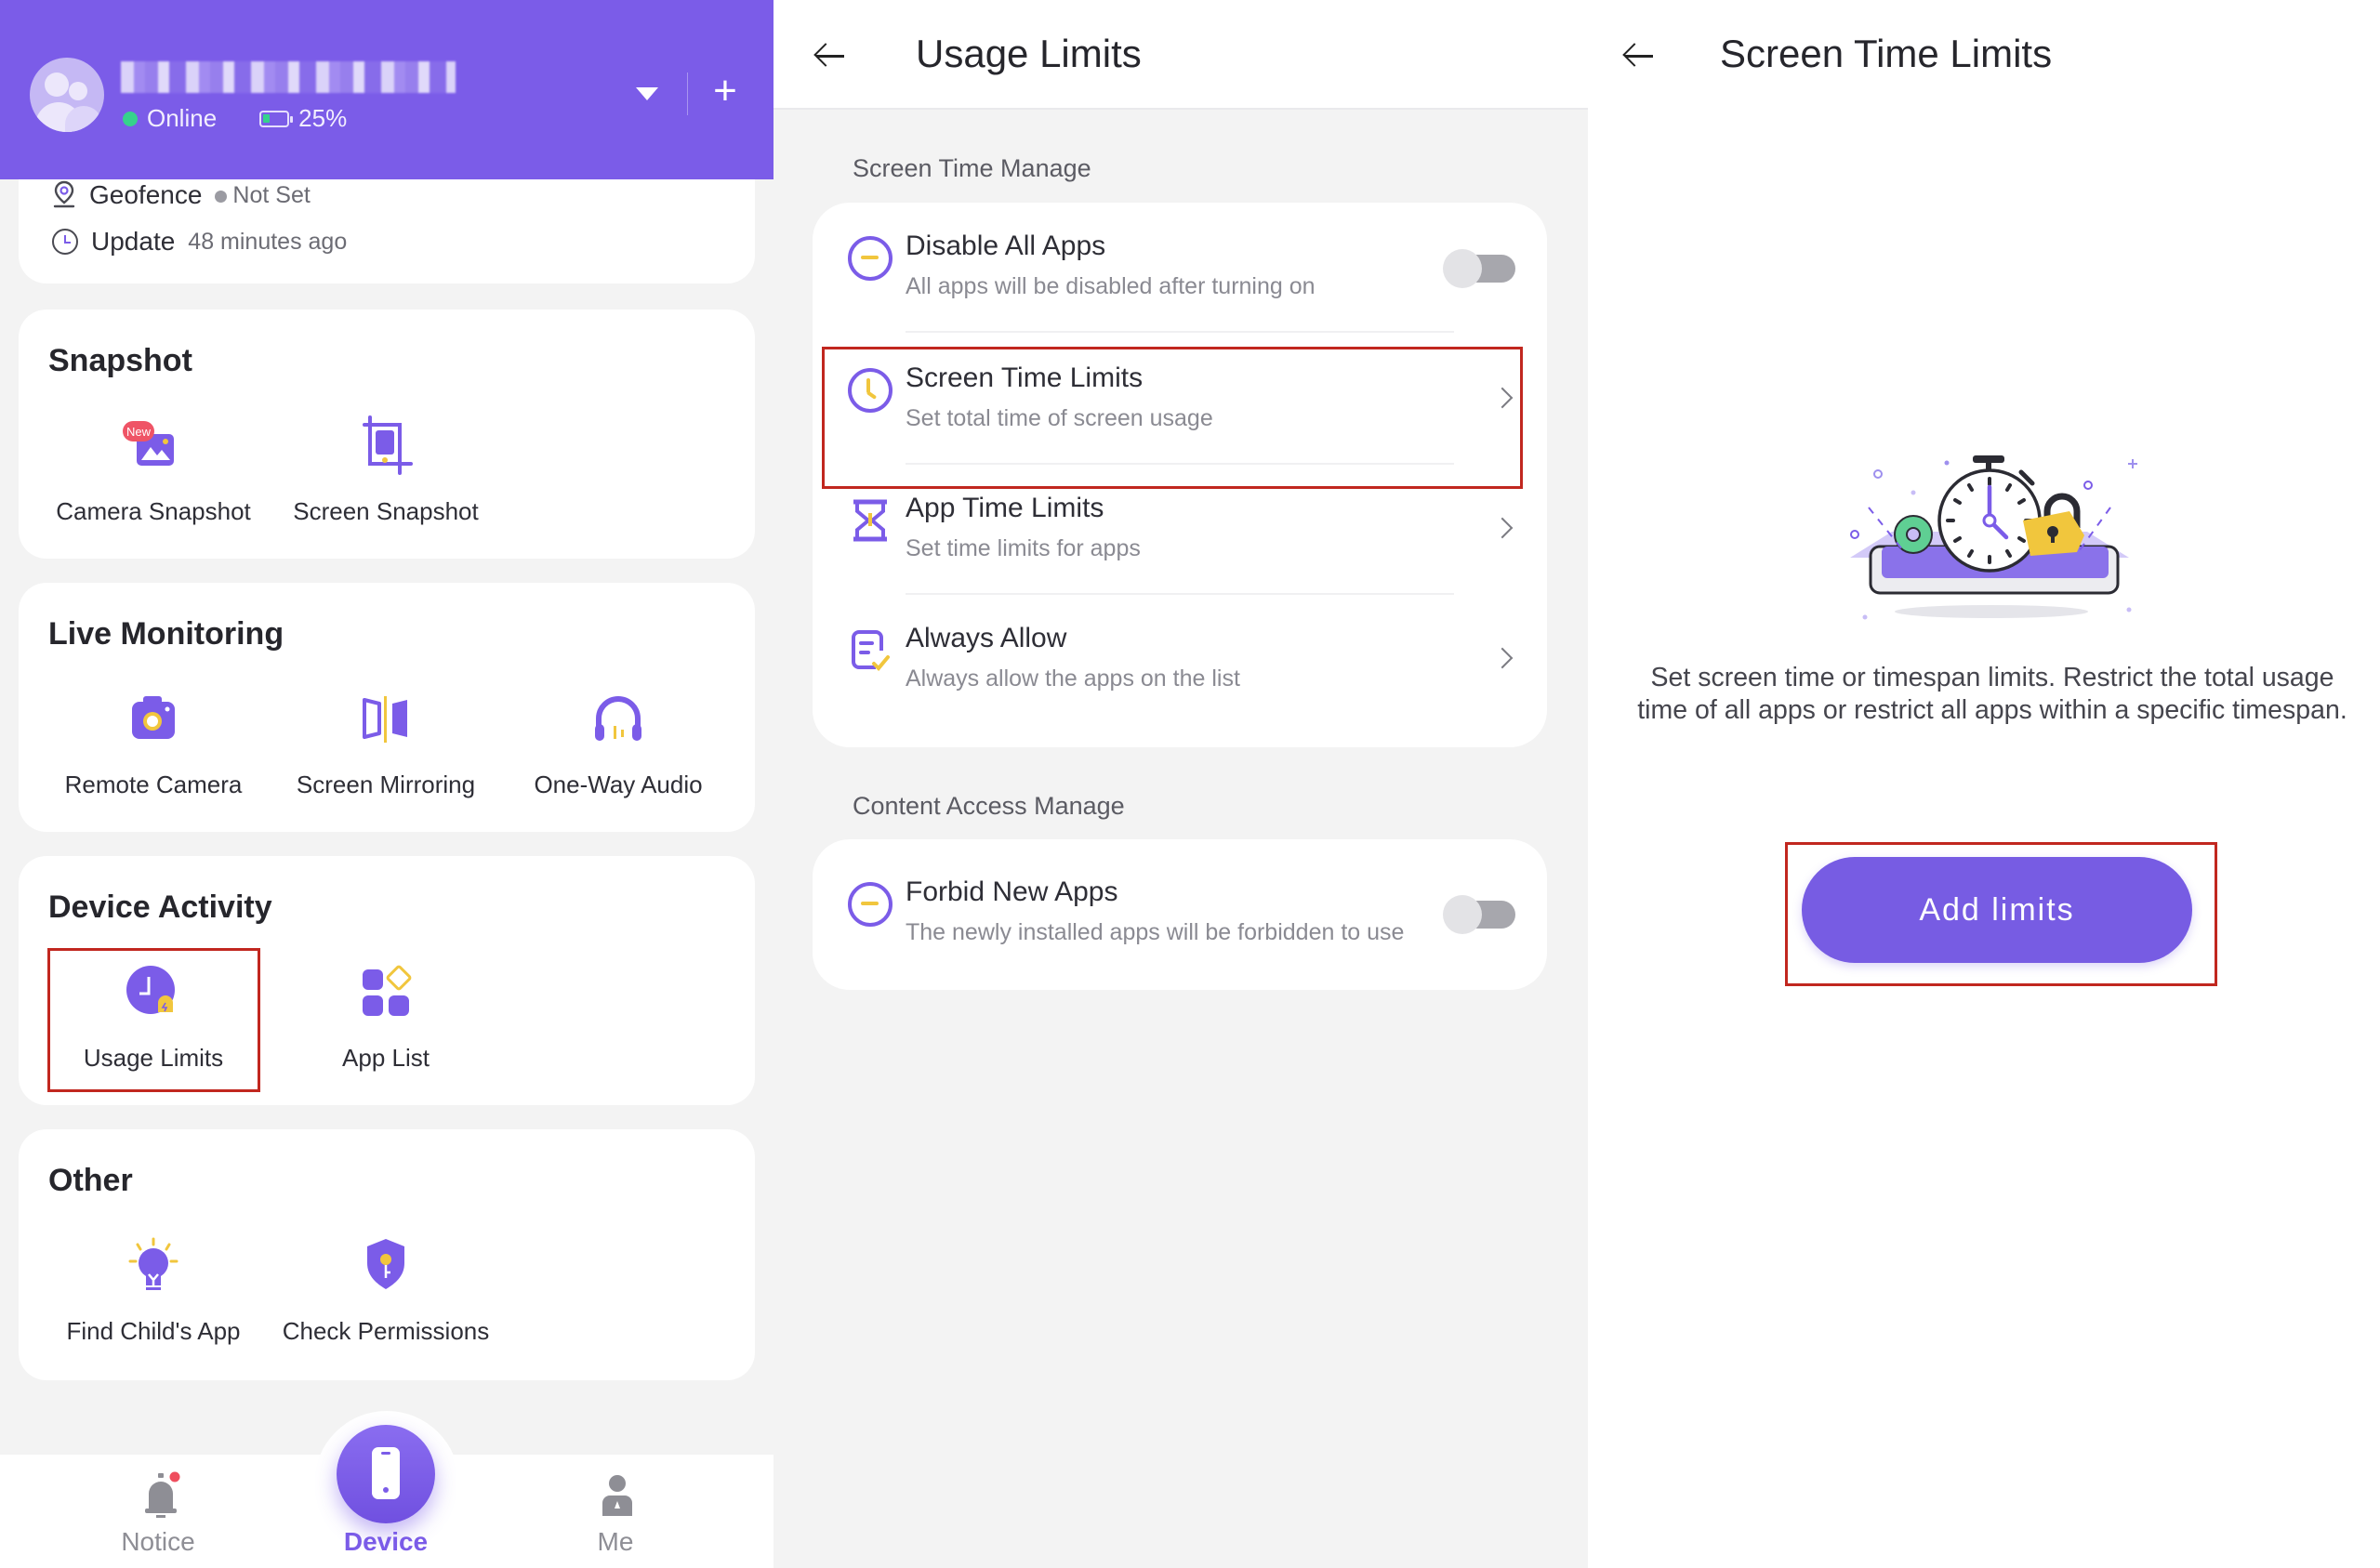 The width and height of the screenshot is (2380, 1568). Describe the element at coordinates (386, 511) in the screenshot. I see `item-label: Screen Snapshot` at that location.